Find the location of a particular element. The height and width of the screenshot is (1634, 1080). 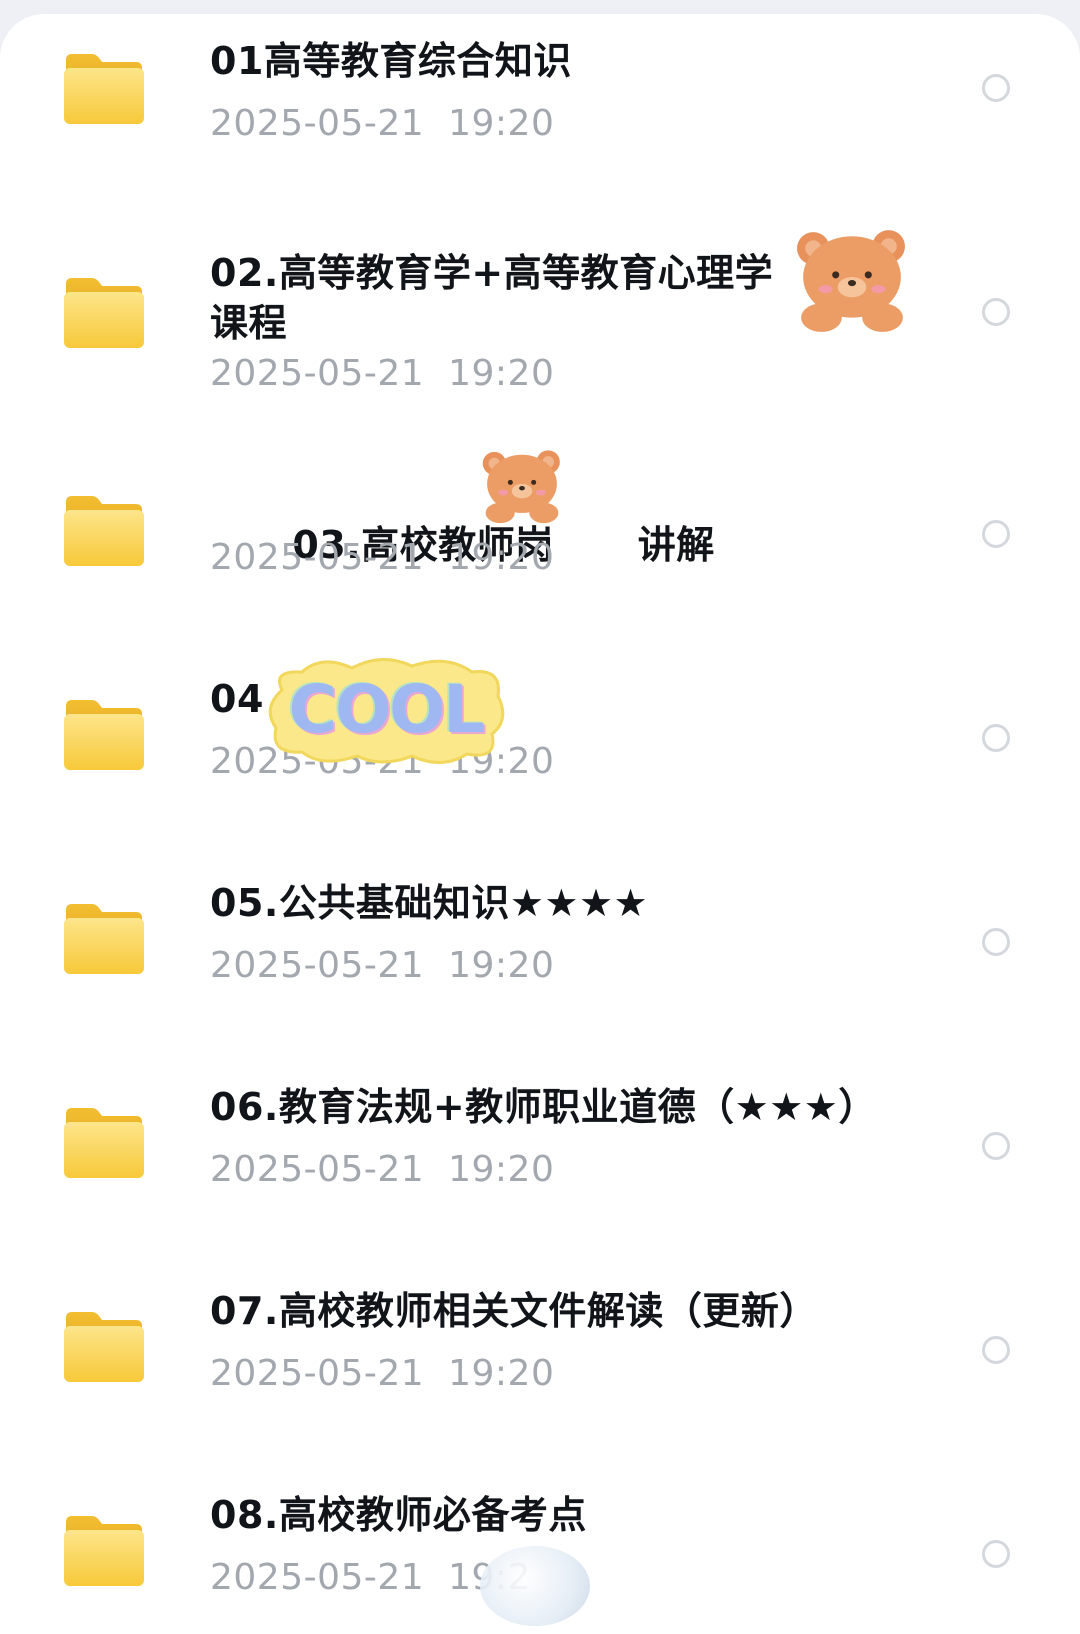

file-name: 08.高校教师必备考点 is located at coordinates (398, 1515).